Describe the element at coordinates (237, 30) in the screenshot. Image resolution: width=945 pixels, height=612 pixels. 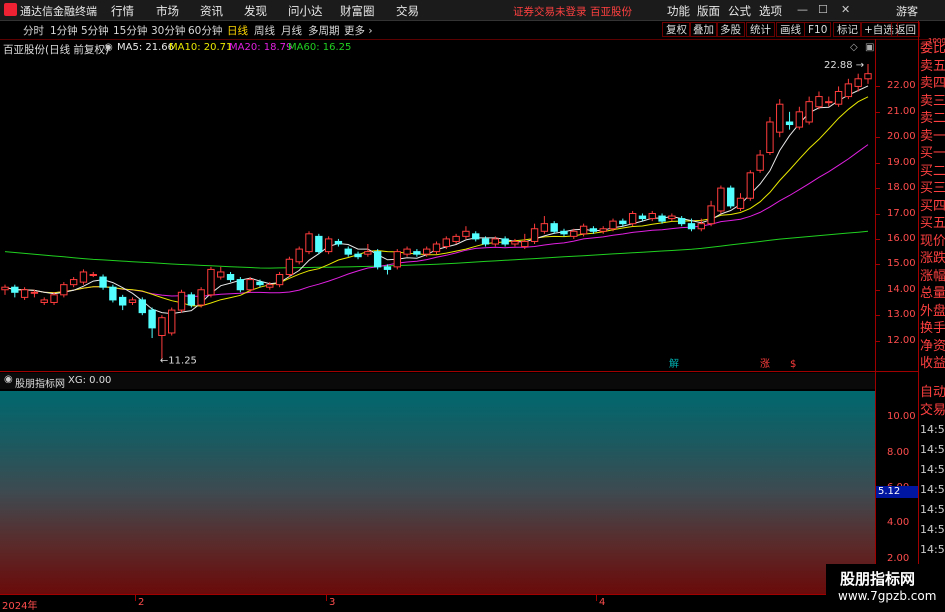
I see `period-daily: 日线` at that location.